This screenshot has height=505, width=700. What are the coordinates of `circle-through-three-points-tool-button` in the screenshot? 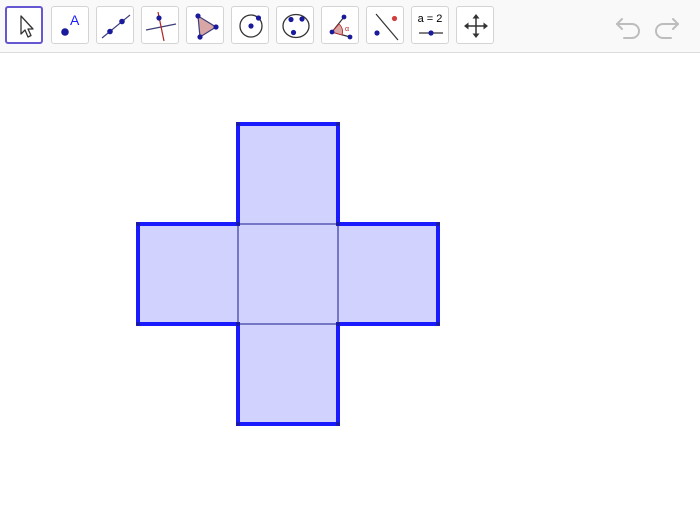 It's located at (295, 25).